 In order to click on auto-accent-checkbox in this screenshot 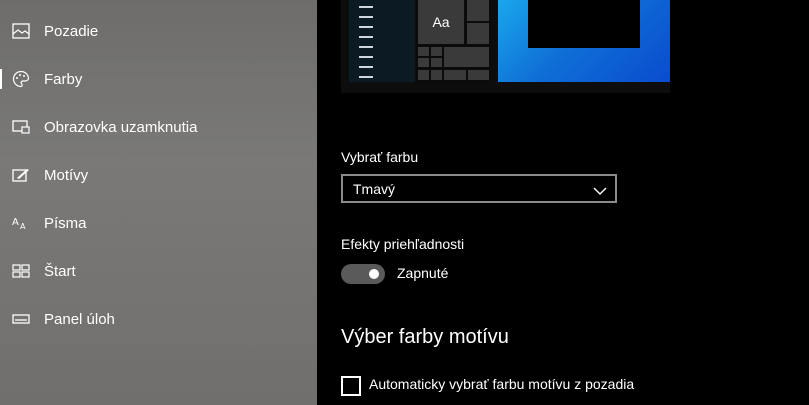, I will do `click(351, 386)`.